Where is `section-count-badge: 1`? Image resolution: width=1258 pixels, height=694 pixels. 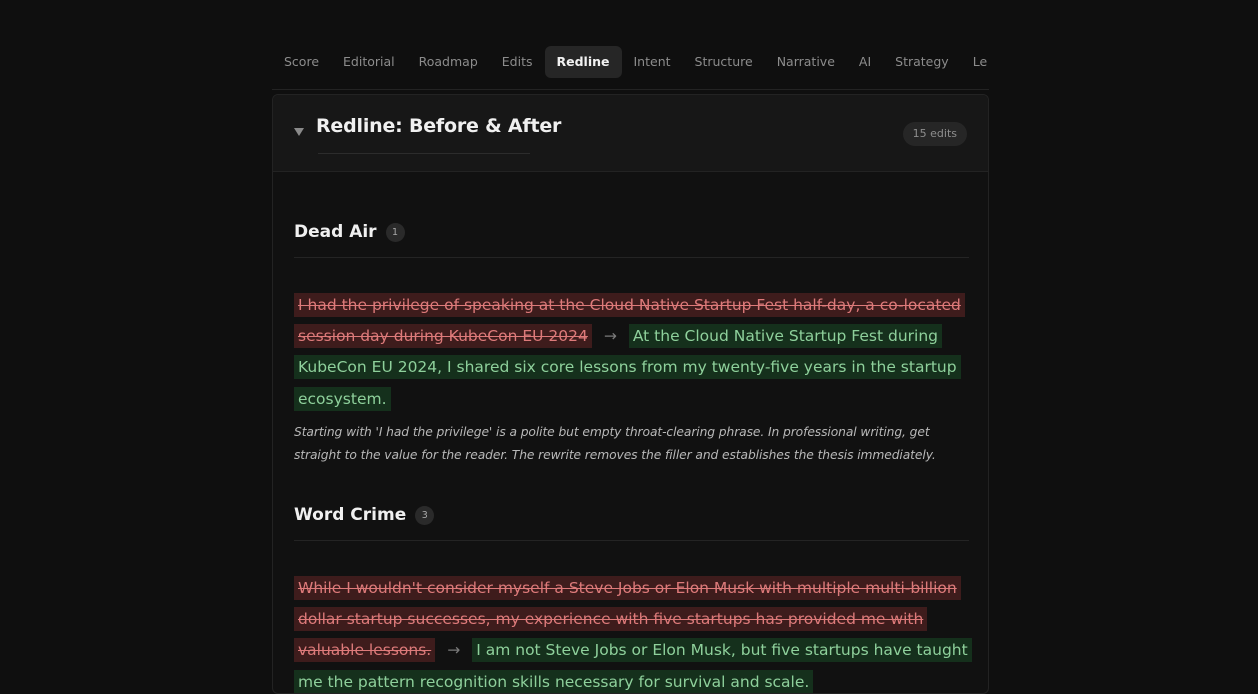 section-count-badge: 1 is located at coordinates (395, 232).